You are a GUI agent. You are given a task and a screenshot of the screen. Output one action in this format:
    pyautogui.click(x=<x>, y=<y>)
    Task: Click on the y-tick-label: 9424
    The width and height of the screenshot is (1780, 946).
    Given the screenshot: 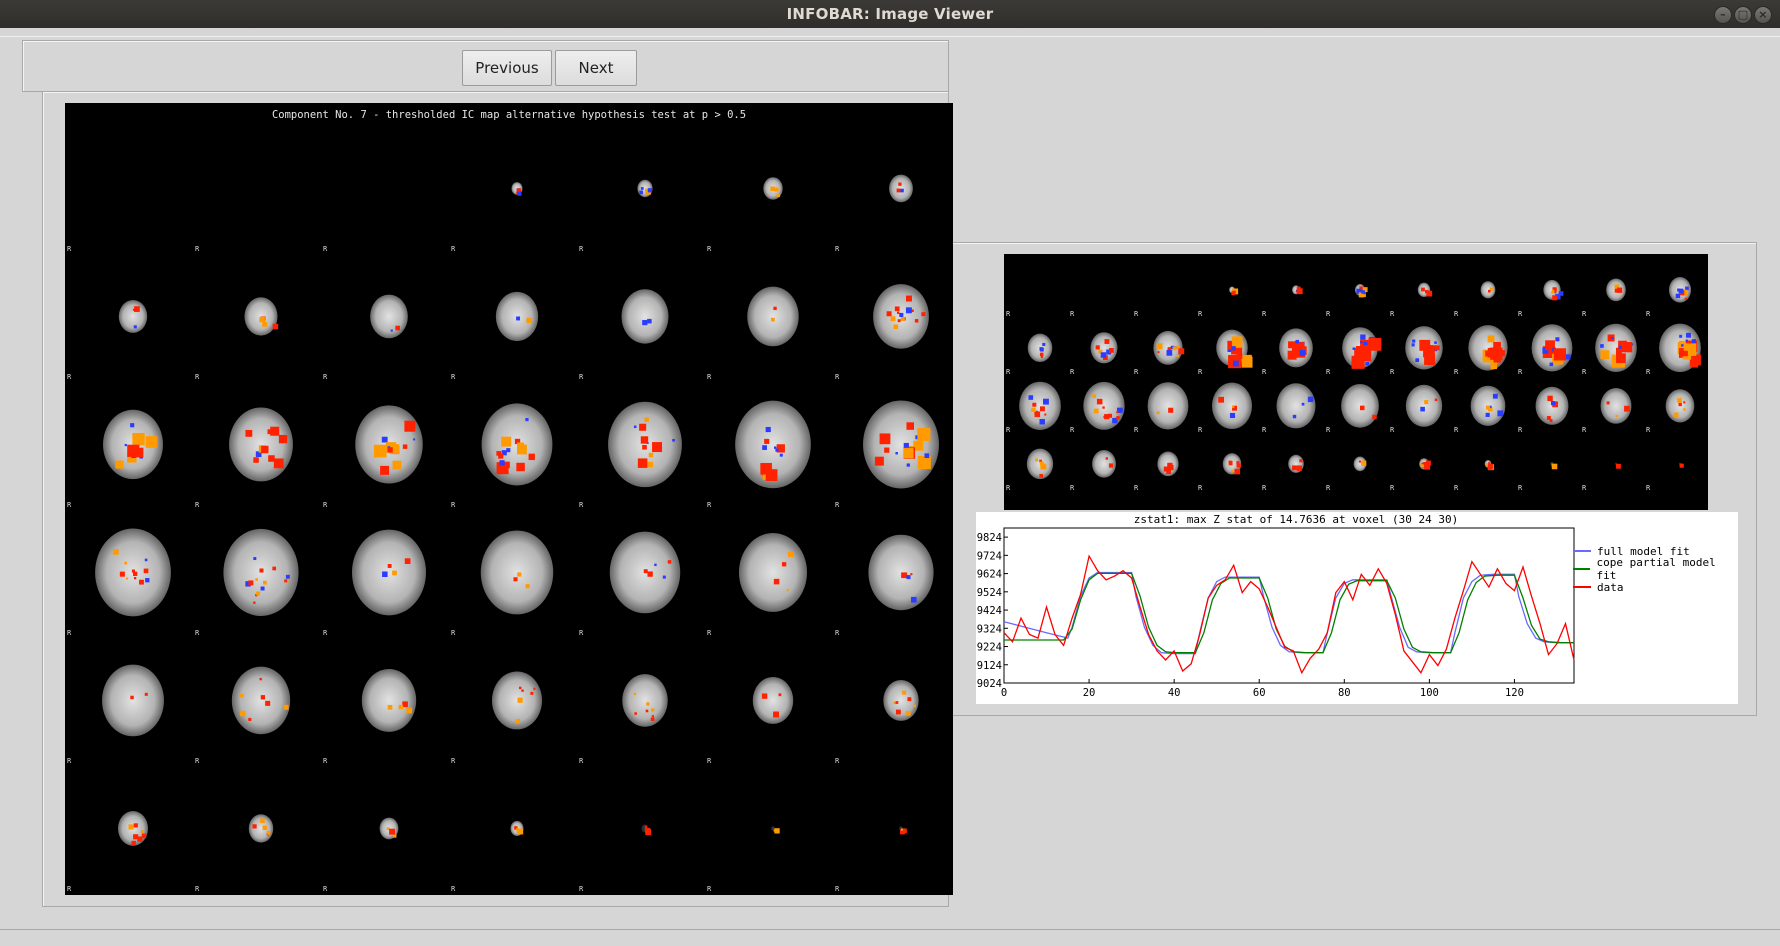 What is the action you would take?
    pyautogui.click(x=989, y=611)
    